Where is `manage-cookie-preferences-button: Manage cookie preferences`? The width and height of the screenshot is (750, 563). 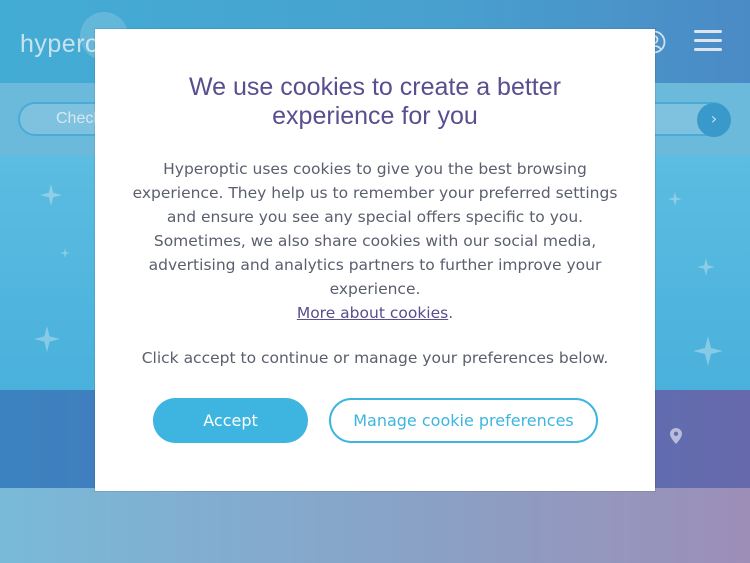 manage-cookie-preferences-button: Manage cookie preferences is located at coordinates (463, 420).